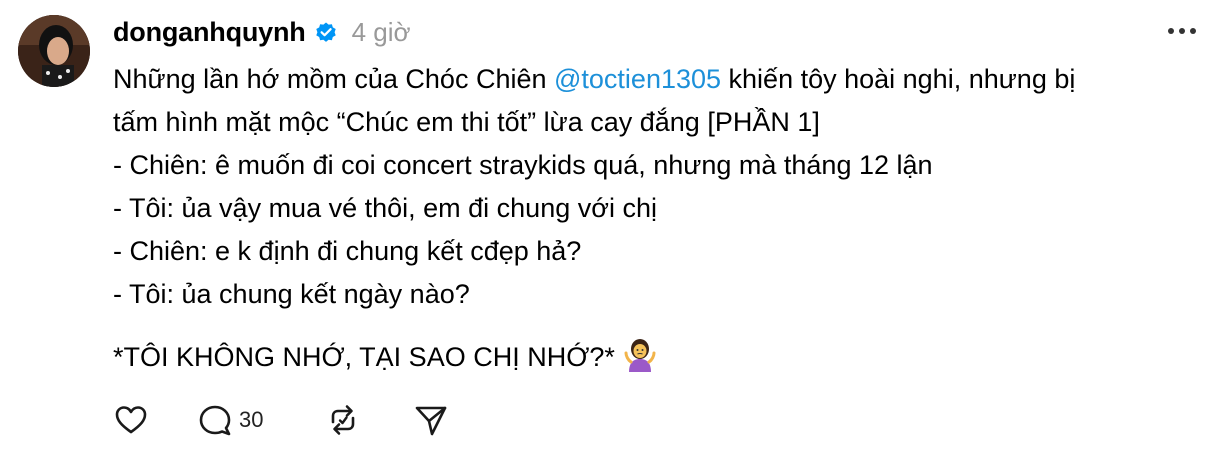 The image size is (1226, 466). What do you see at coordinates (381, 31) in the screenshot?
I see `post-time: 4 giờ` at bounding box center [381, 31].